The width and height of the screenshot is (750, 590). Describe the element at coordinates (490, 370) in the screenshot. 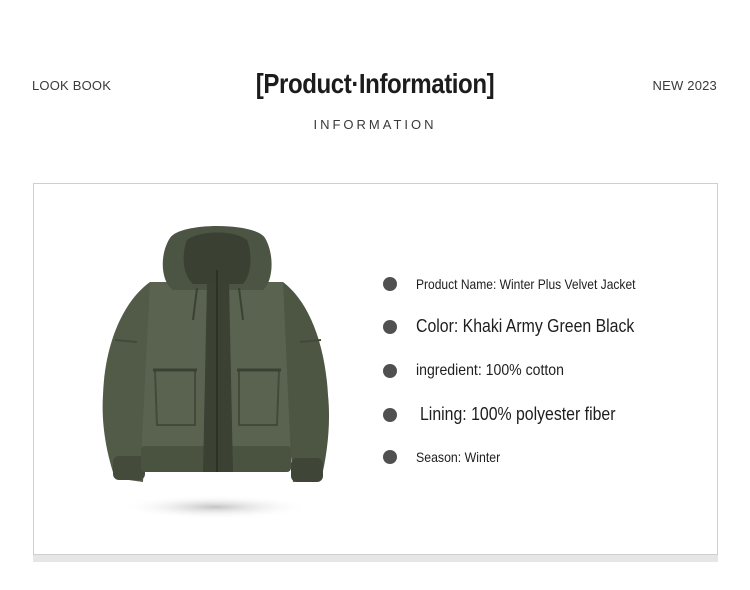

I see `detail-text: ingredient: 100% cotton` at that location.